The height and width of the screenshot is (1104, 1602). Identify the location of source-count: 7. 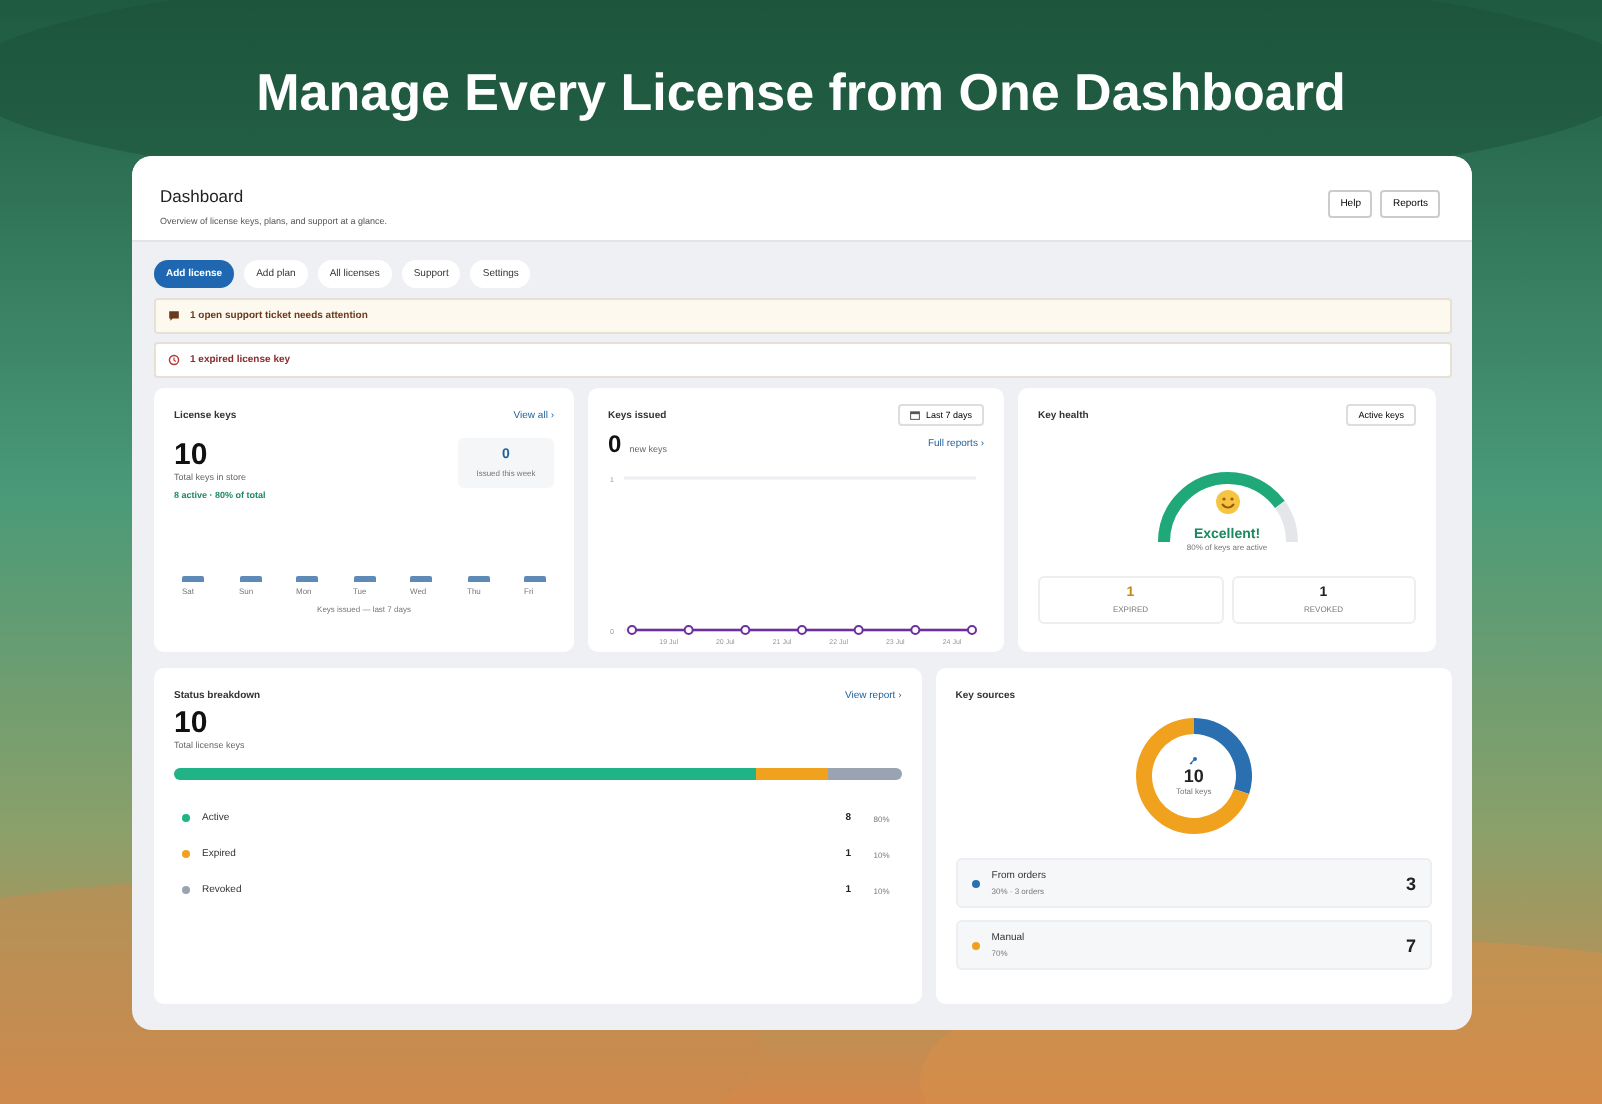
(1410, 945).